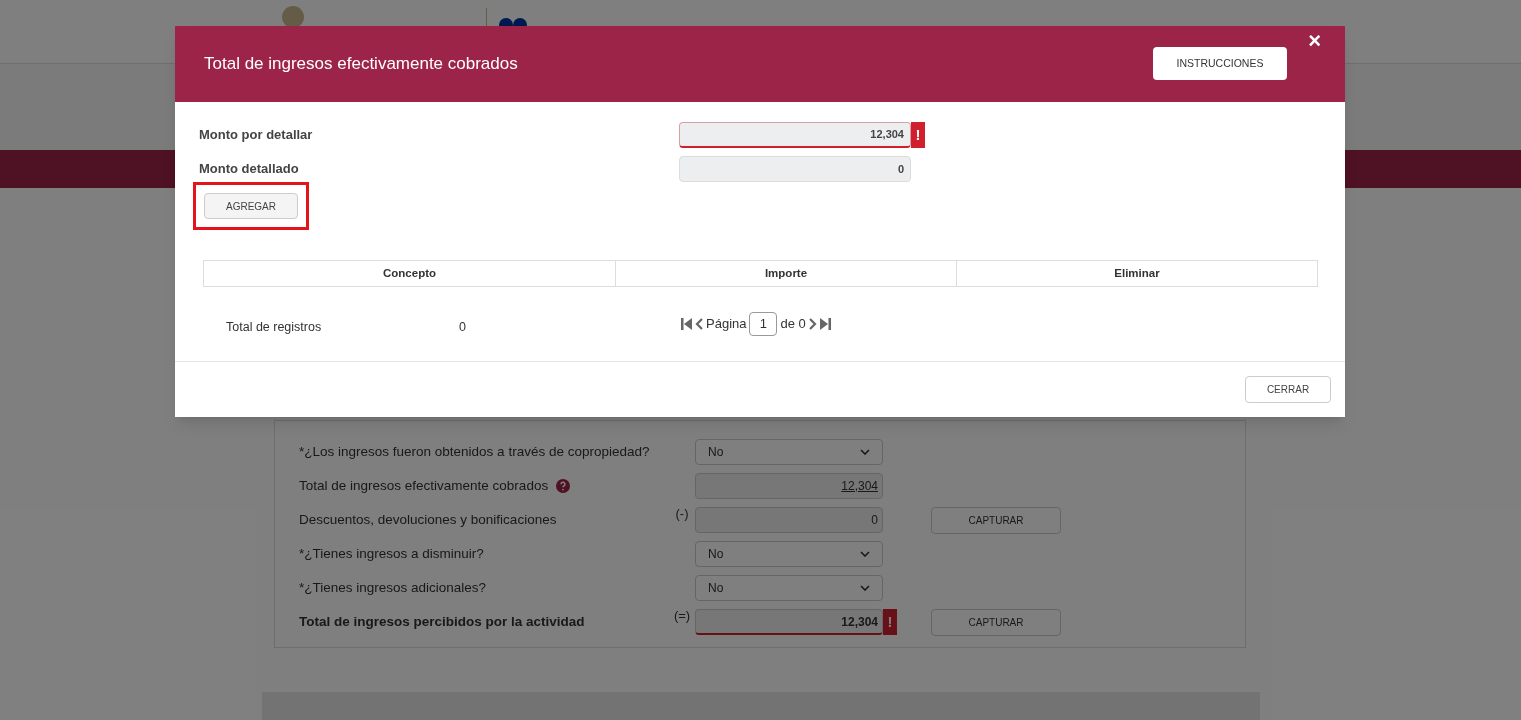  What do you see at coordinates (793, 324) in the screenshot?
I see `page-total: de 0` at bounding box center [793, 324].